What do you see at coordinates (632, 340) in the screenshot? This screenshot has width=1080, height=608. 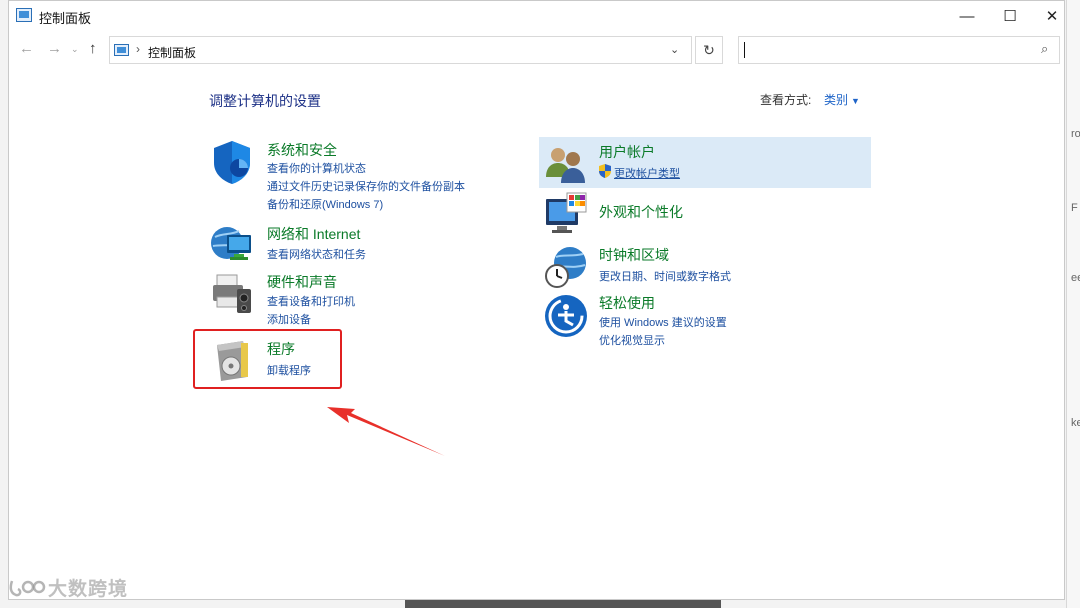 I see `link-optimize-visual-display: 优化视觉显示` at bounding box center [632, 340].